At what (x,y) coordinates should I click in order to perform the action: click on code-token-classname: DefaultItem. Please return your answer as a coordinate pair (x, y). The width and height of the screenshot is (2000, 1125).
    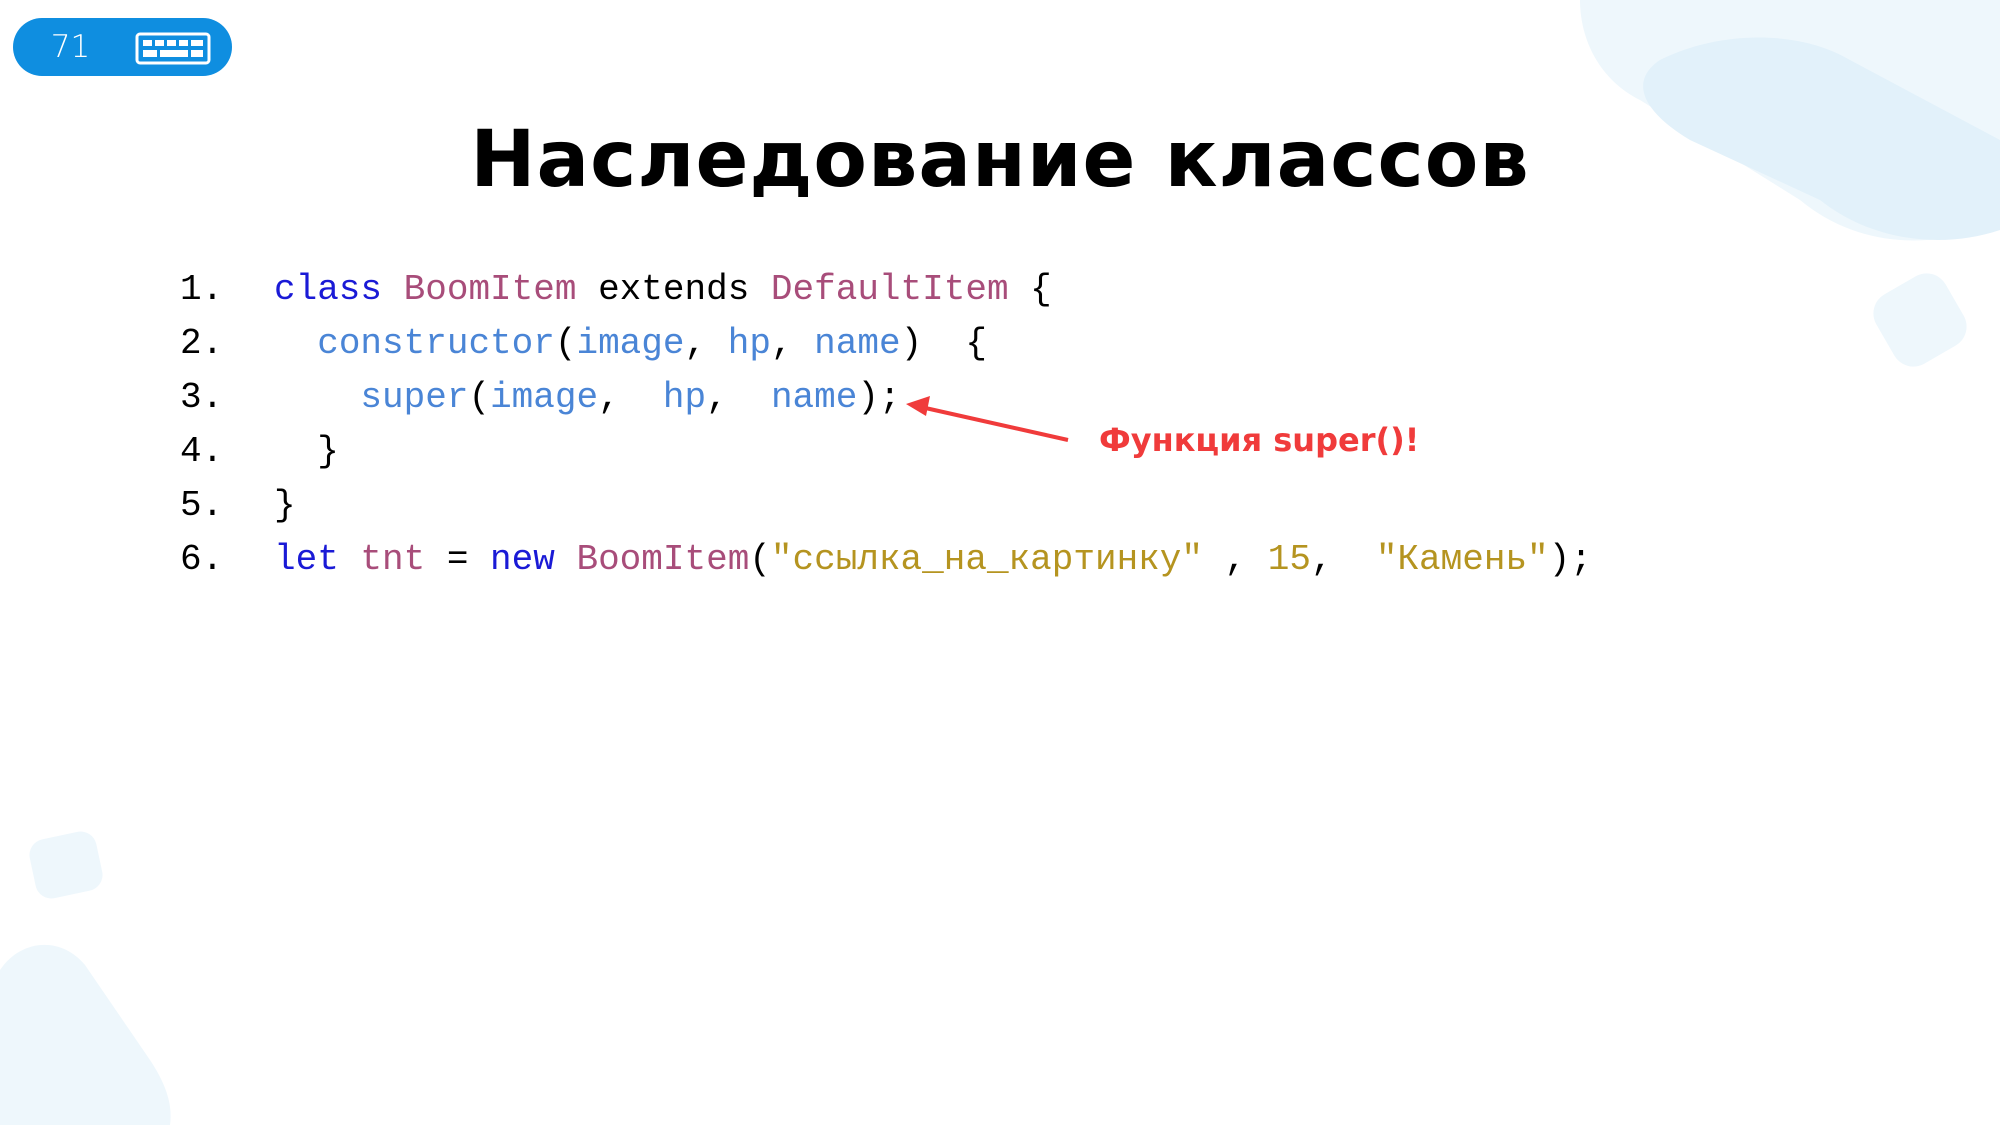
    Looking at the image, I should click on (889, 289).